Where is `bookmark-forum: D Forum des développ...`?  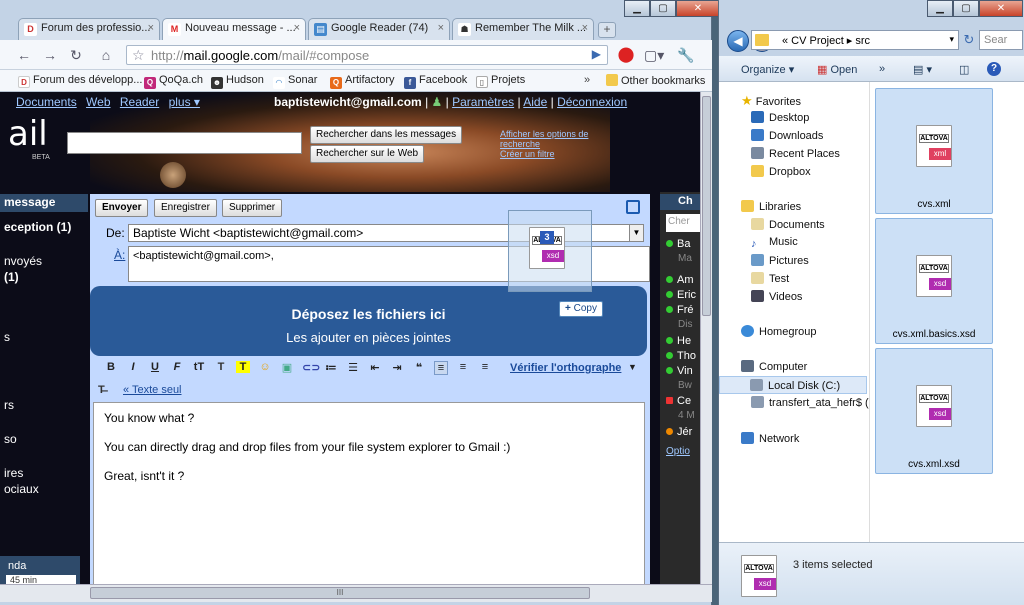
bookmark-forum: D Forum des développ... is located at coordinates (80, 81).